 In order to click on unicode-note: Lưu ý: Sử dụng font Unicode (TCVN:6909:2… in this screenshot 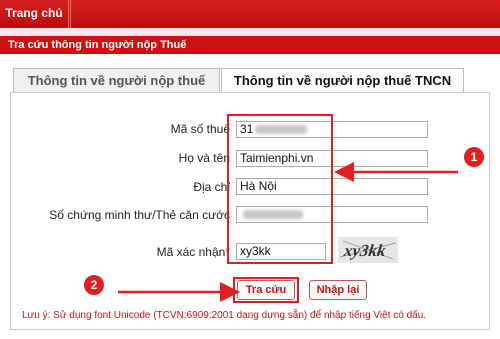, I will do `click(224, 315)`.